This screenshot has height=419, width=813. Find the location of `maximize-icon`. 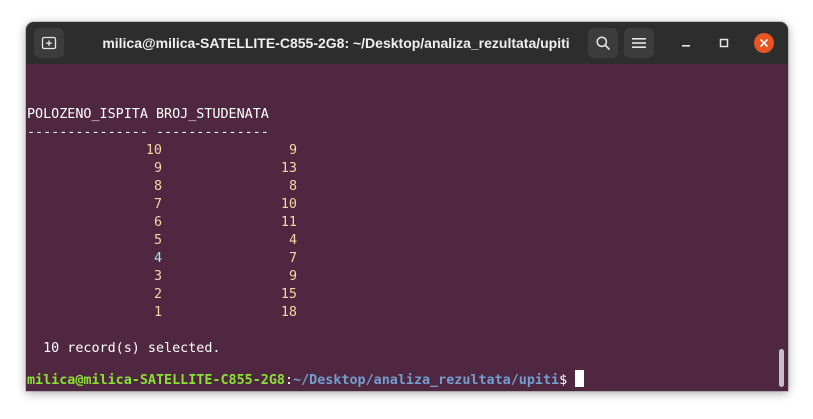

maximize-icon is located at coordinates (724, 43).